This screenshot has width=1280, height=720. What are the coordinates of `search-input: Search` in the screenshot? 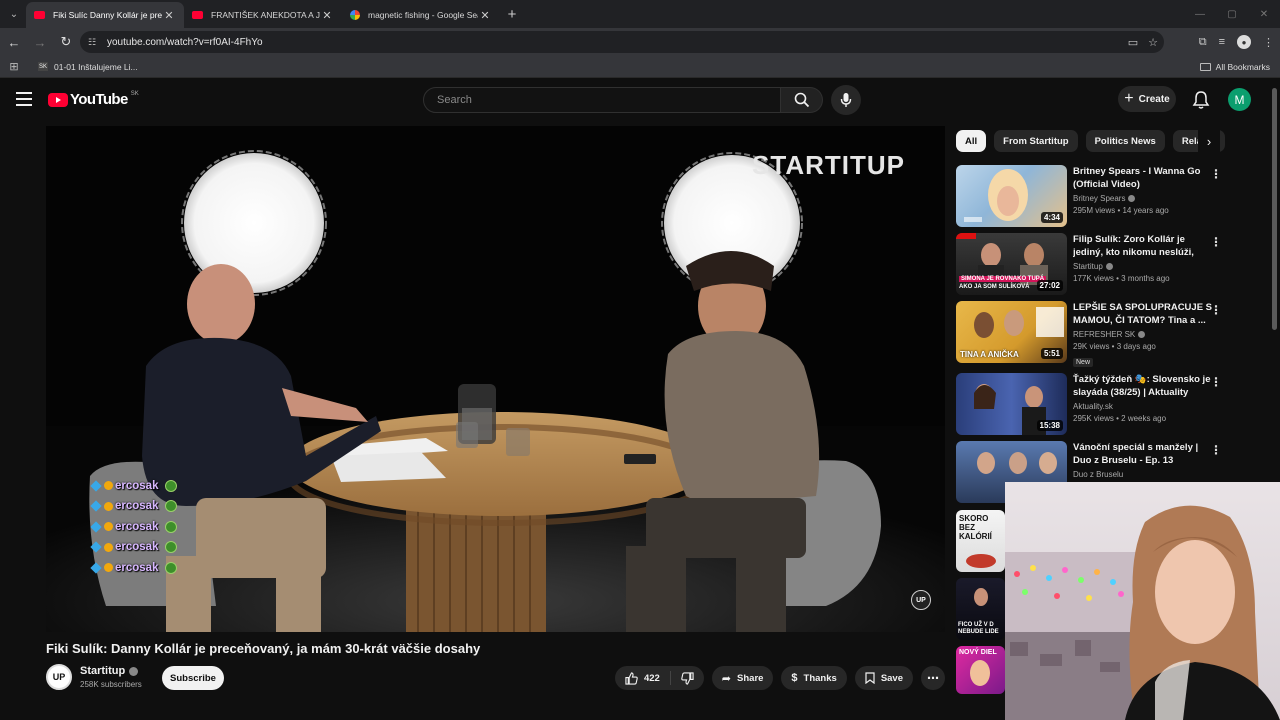 It's located at (602, 100).